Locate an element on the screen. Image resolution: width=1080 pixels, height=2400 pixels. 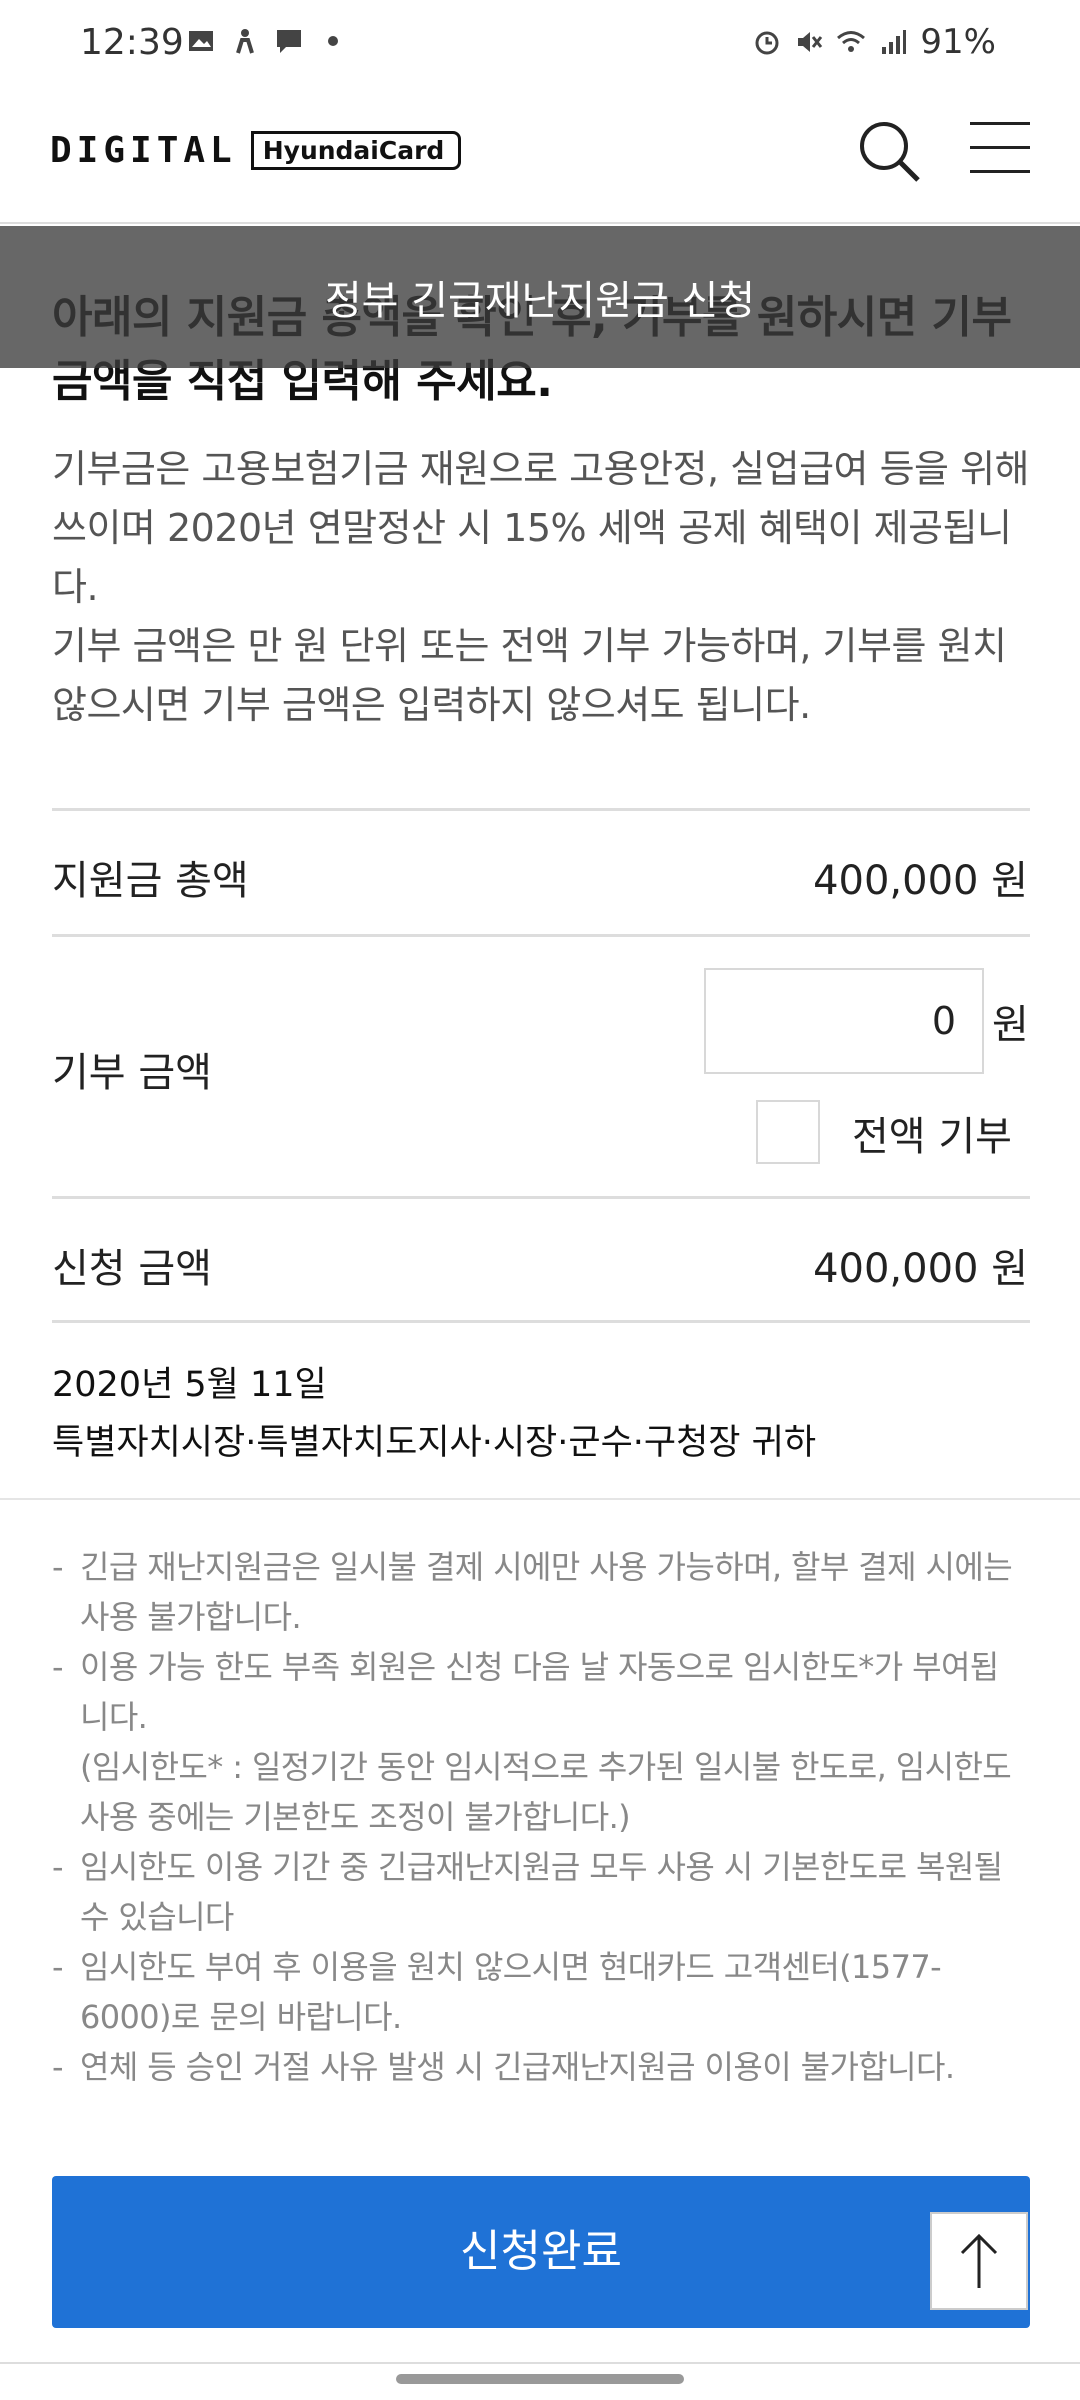
addressee: 특별자치시장·특별자치도지사·시장·군수·구청장 귀하 is located at coordinates (434, 1443).